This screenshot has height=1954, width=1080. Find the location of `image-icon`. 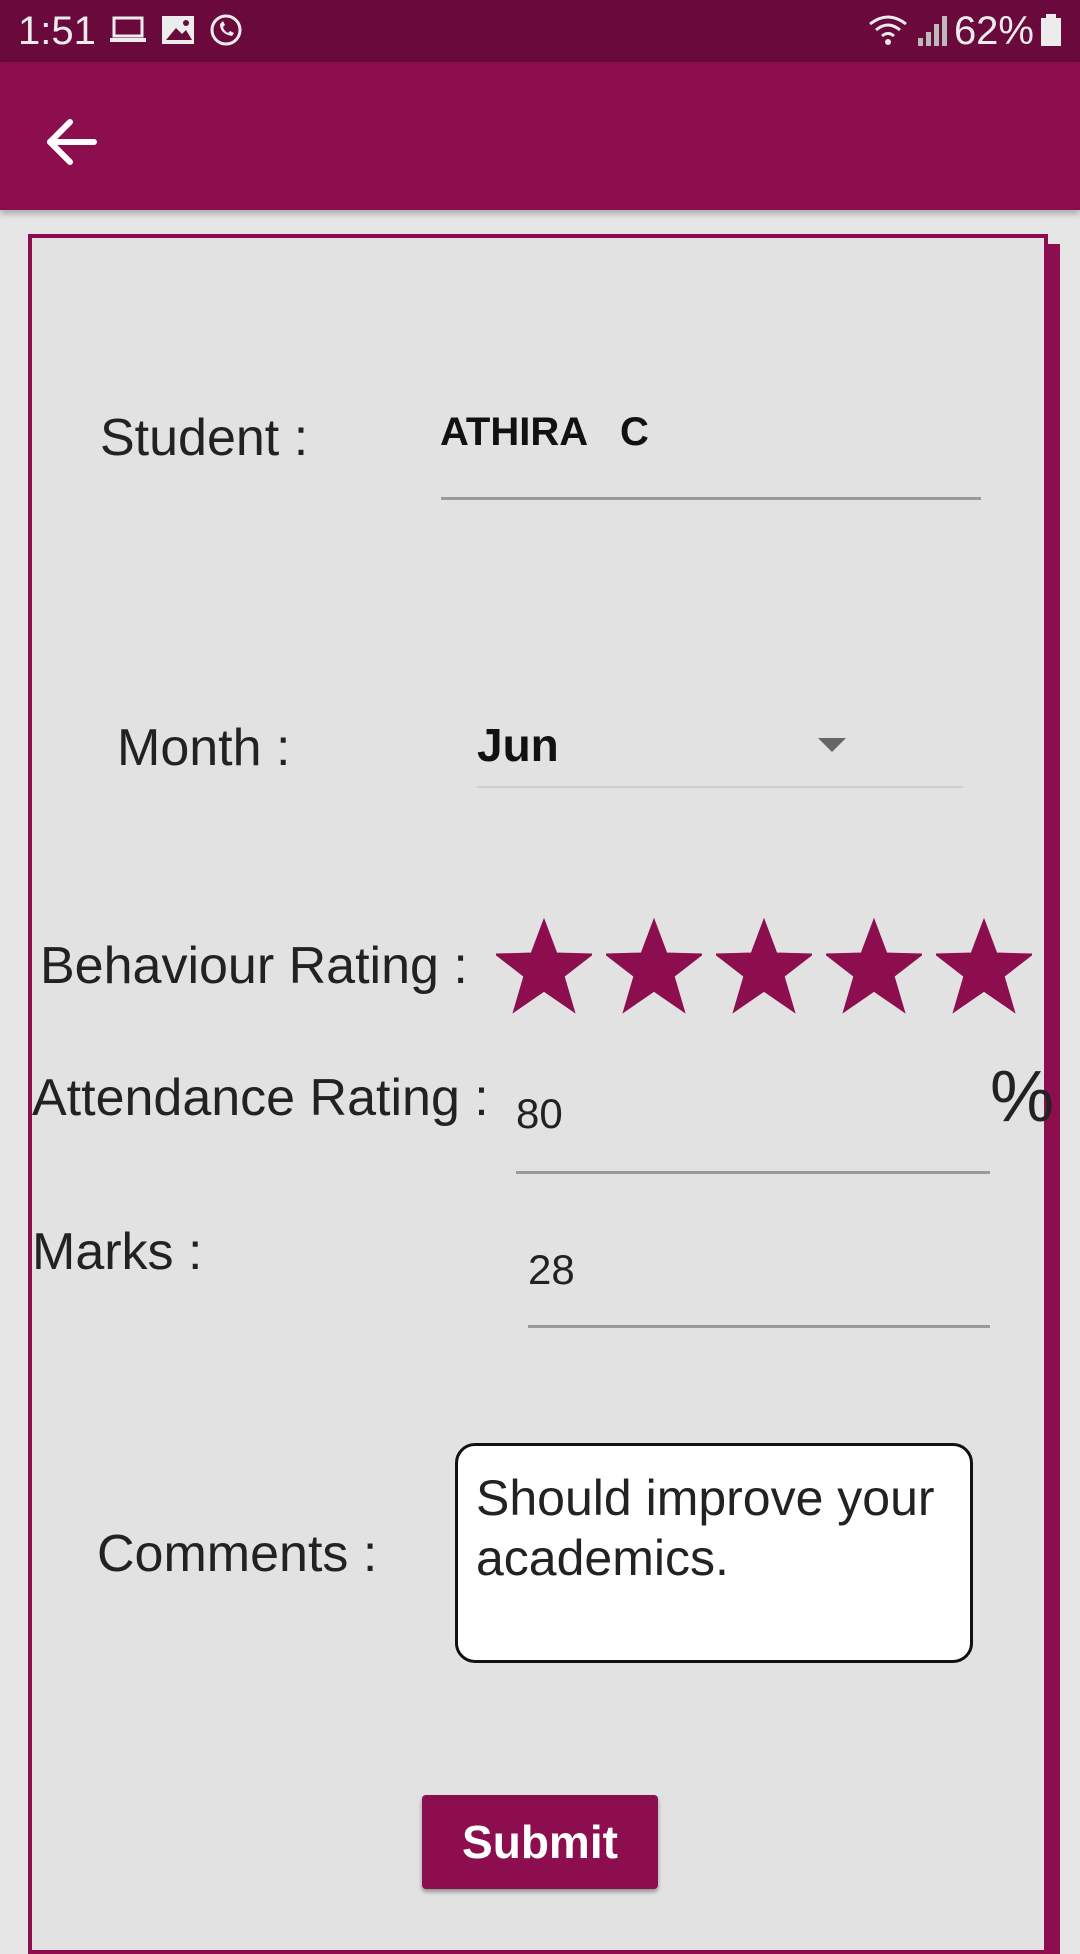

image-icon is located at coordinates (178, 30).